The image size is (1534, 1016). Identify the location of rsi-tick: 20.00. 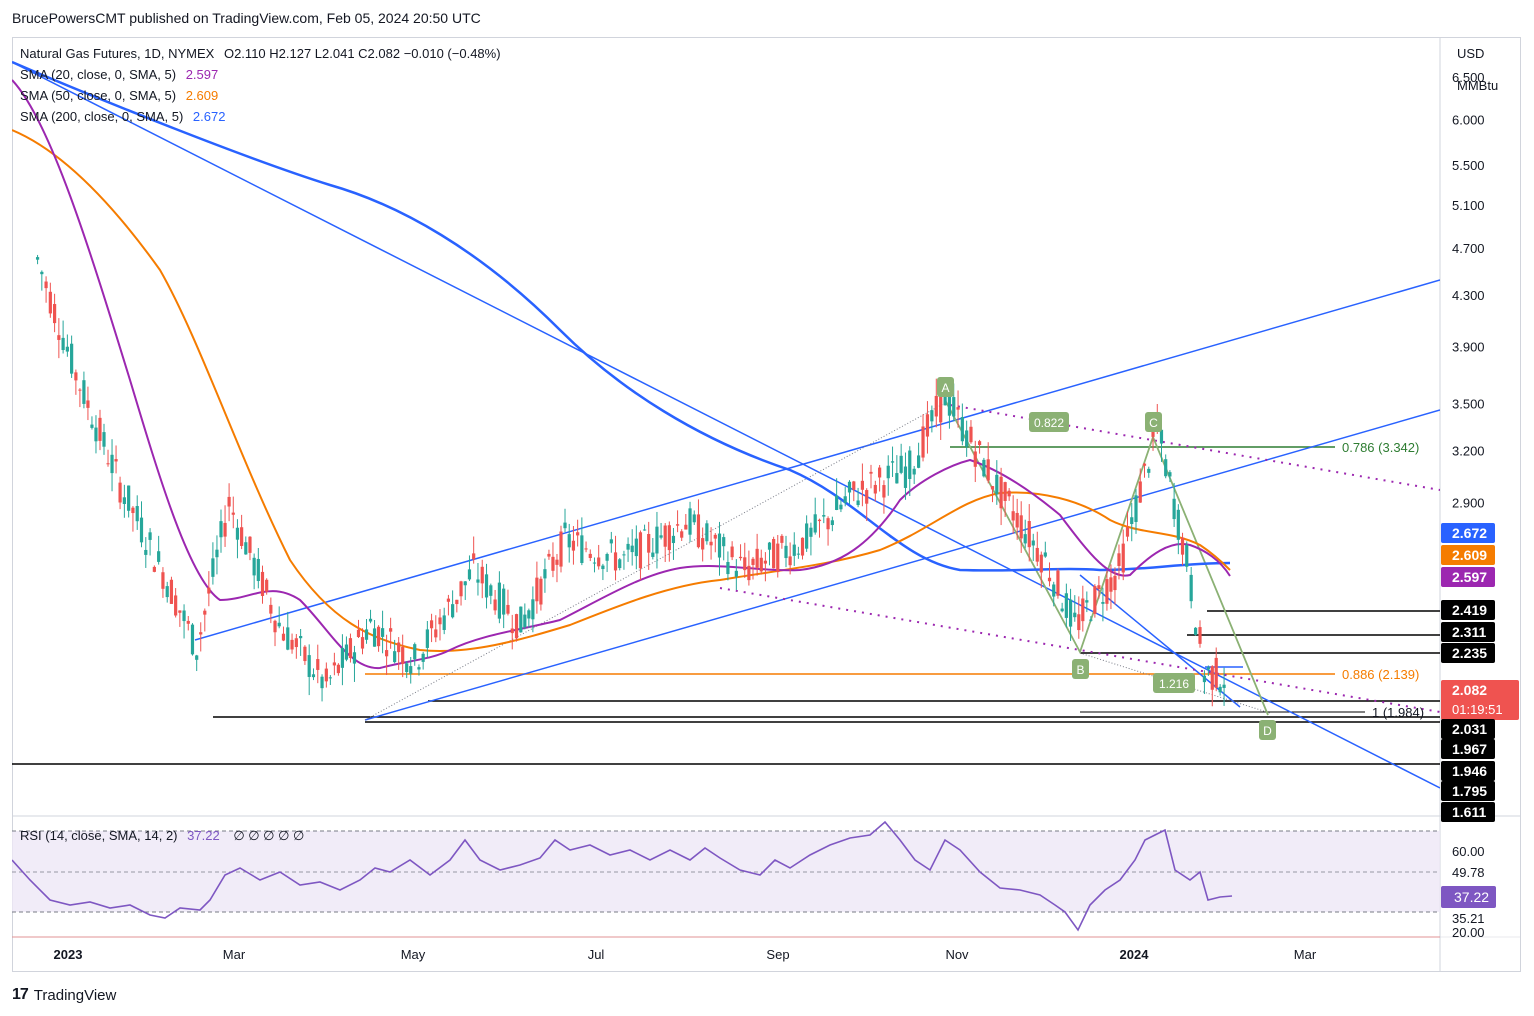
(1468, 932).